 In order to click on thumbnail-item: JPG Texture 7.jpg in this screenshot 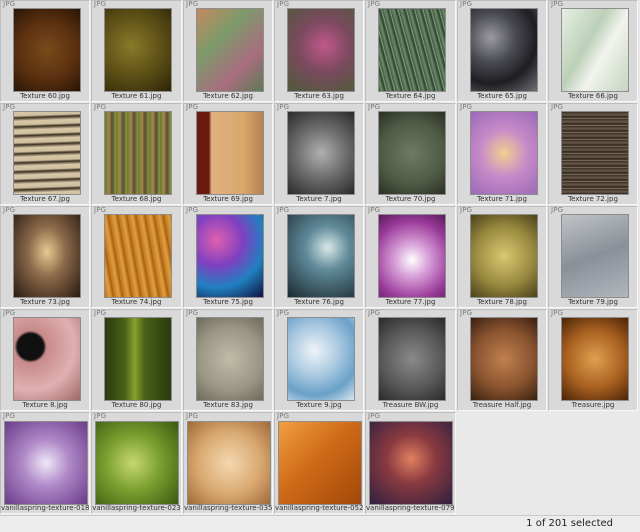, I will do `click(319, 154)`.